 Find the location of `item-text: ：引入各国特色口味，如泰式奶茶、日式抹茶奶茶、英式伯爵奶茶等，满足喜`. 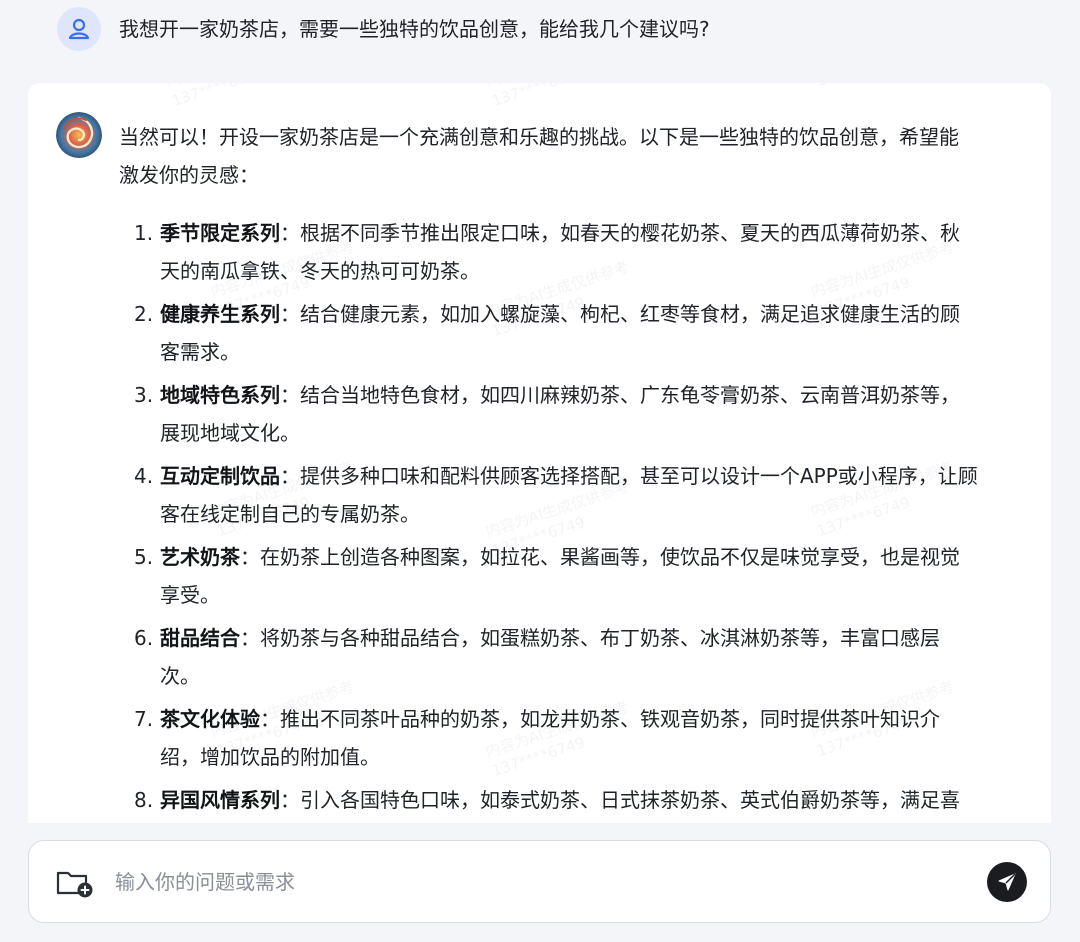

item-text: ：引入各国特色口味，如泰式奶茶、日式抹茶奶茶、英式伯爵奶茶等，满足喜 is located at coordinates (620, 800).